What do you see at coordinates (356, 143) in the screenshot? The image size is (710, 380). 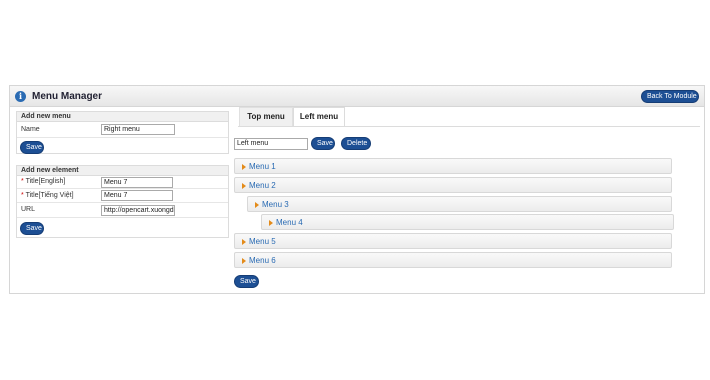 I see `menu-delete-button: Delete` at bounding box center [356, 143].